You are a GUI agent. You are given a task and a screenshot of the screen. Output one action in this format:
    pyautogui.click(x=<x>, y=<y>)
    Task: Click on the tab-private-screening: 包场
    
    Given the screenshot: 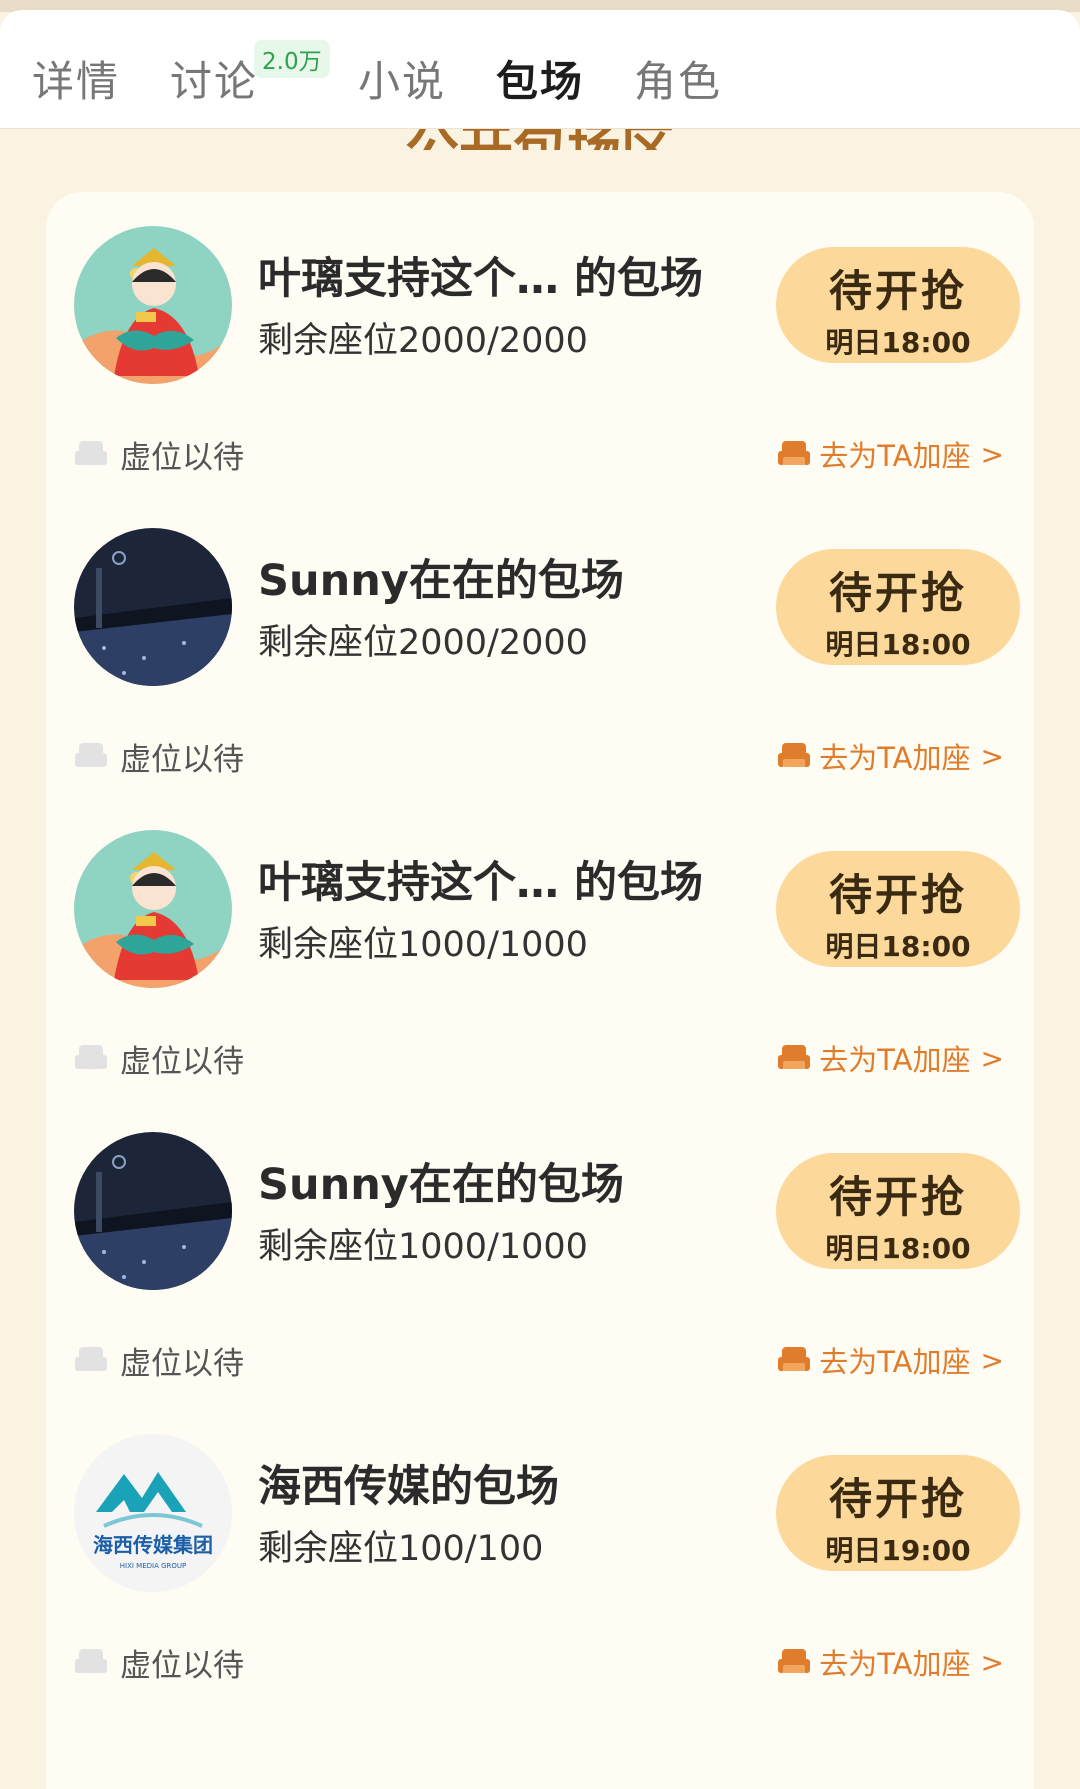 What is the action you would take?
    pyautogui.click(x=540, y=78)
    